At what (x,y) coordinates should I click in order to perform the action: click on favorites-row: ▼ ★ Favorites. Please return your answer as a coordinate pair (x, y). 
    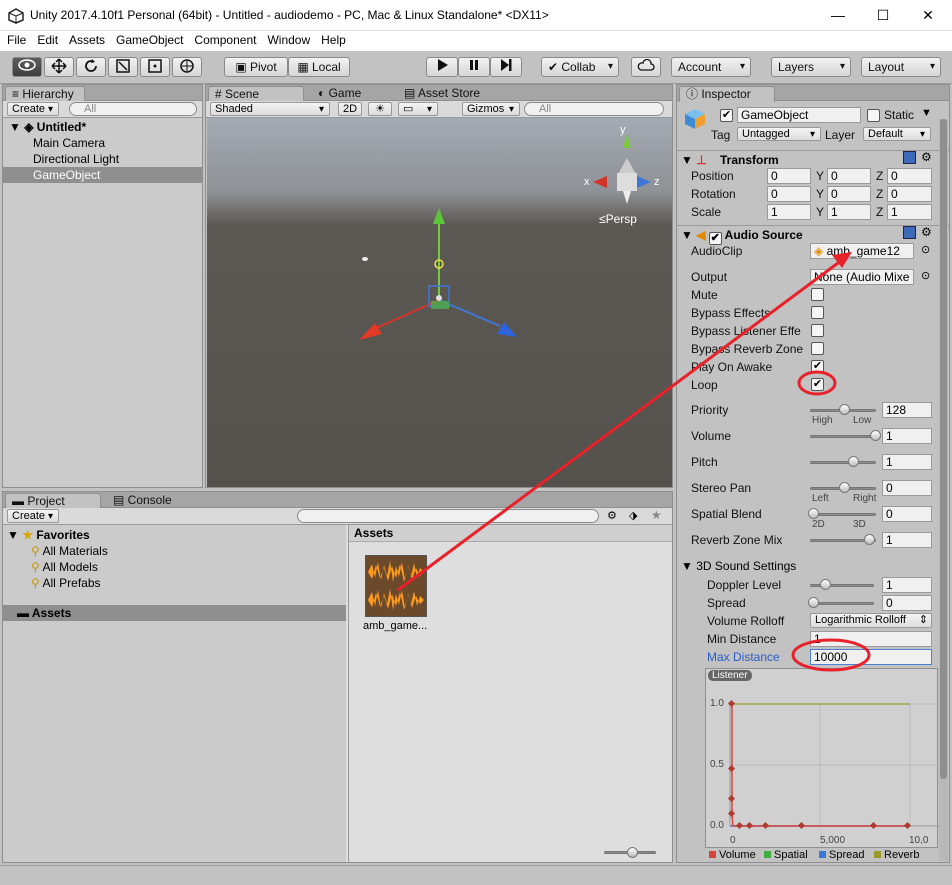
    Looking at the image, I should click on (174, 535).